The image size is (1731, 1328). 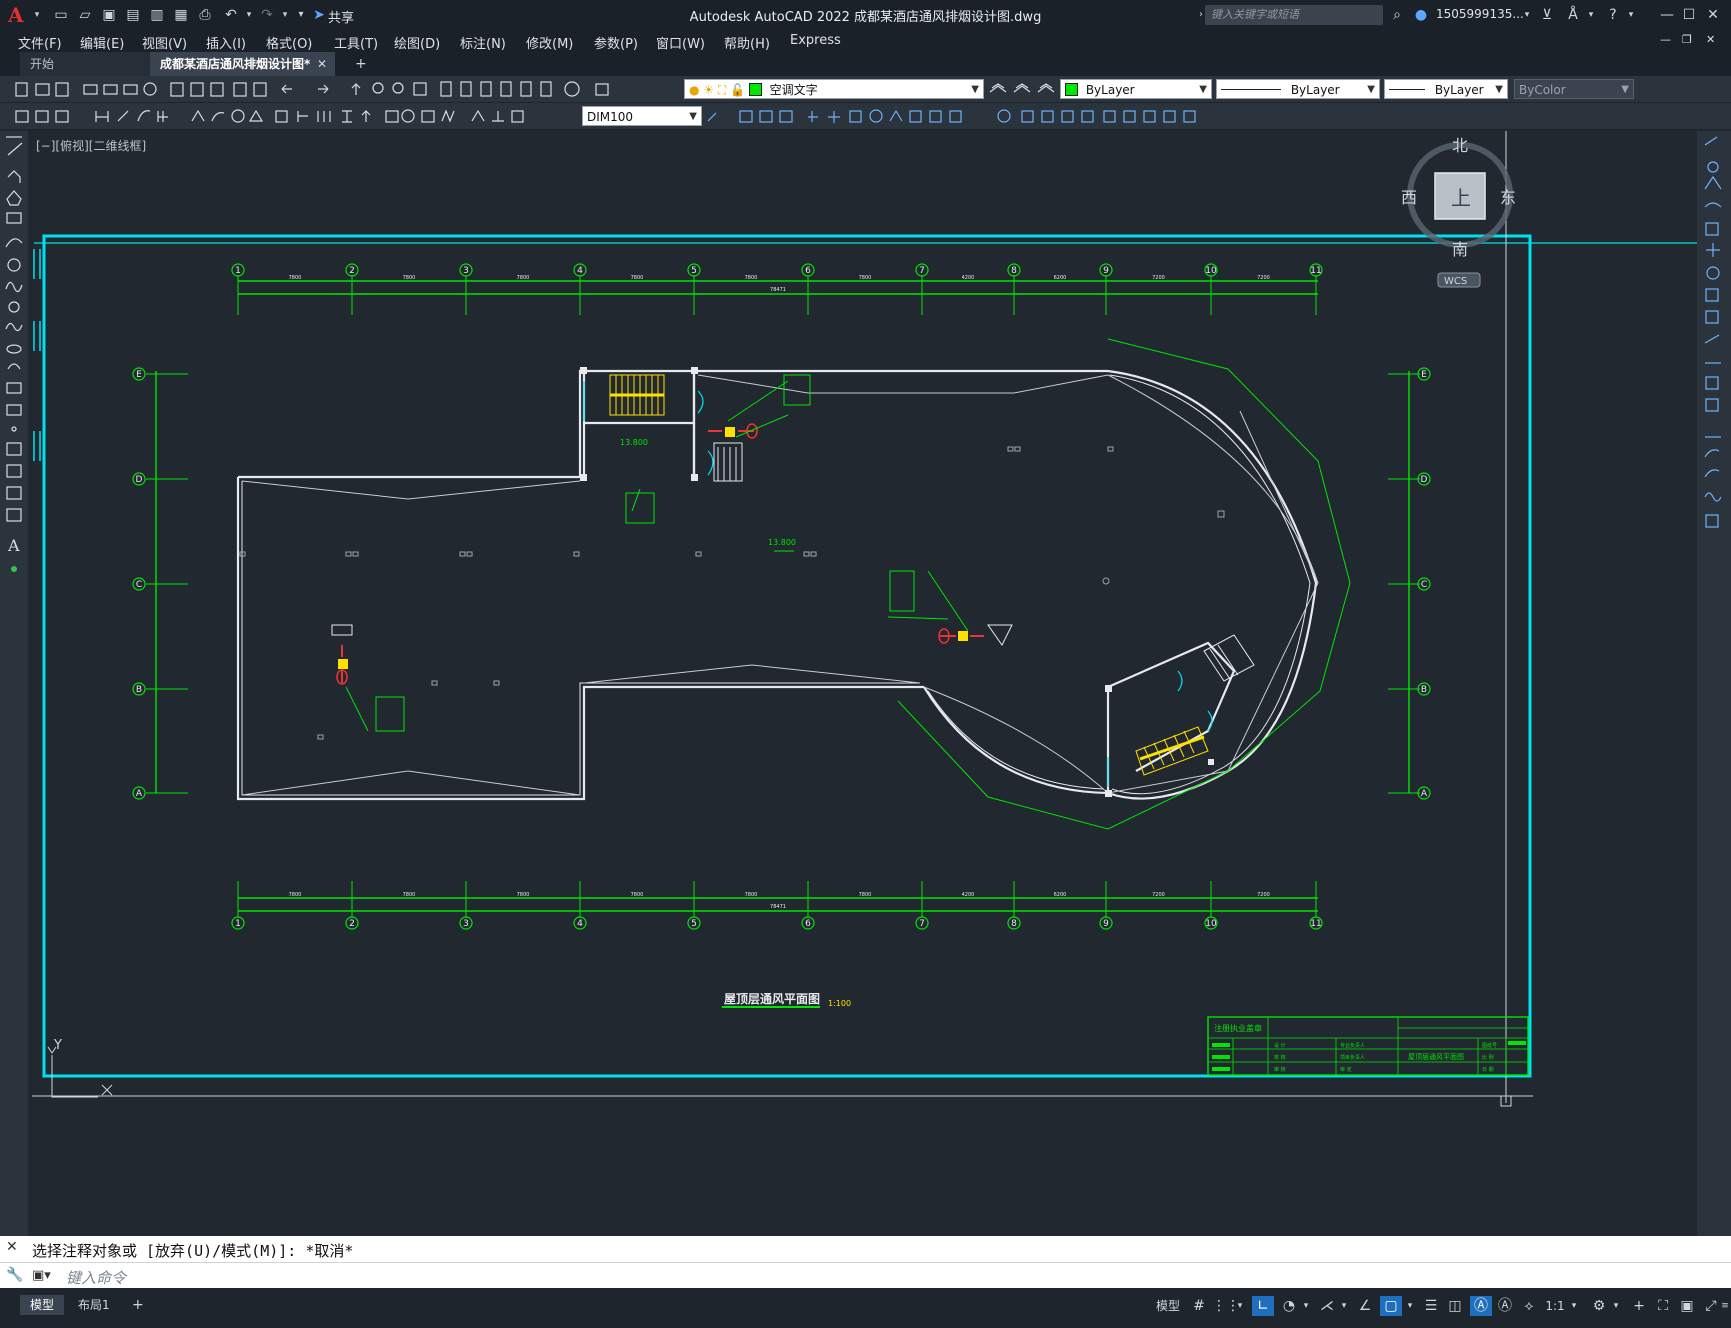 I want to click on isodraft-dropdown-icon: ▾, so click(x=1344, y=1306).